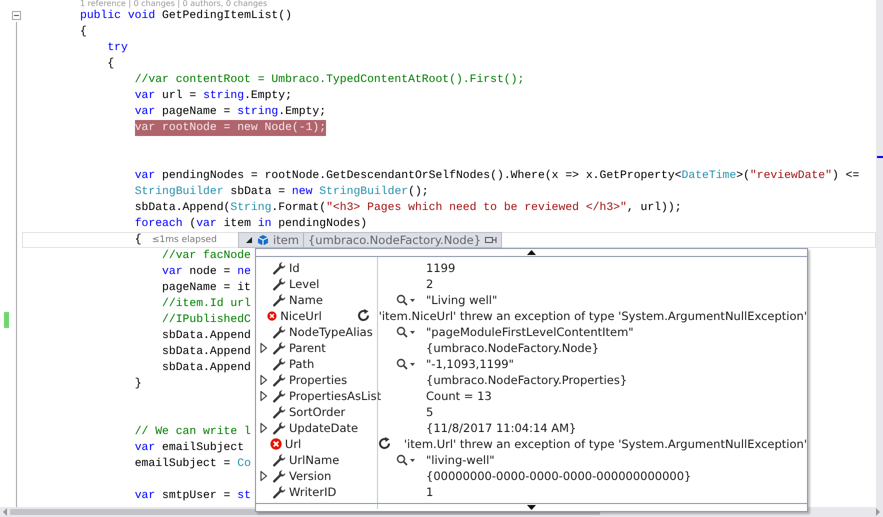  I want to click on property-value: 'item.NiceUrl' threw an exception of type 'System.ArgumentNullException', so click(592, 316).